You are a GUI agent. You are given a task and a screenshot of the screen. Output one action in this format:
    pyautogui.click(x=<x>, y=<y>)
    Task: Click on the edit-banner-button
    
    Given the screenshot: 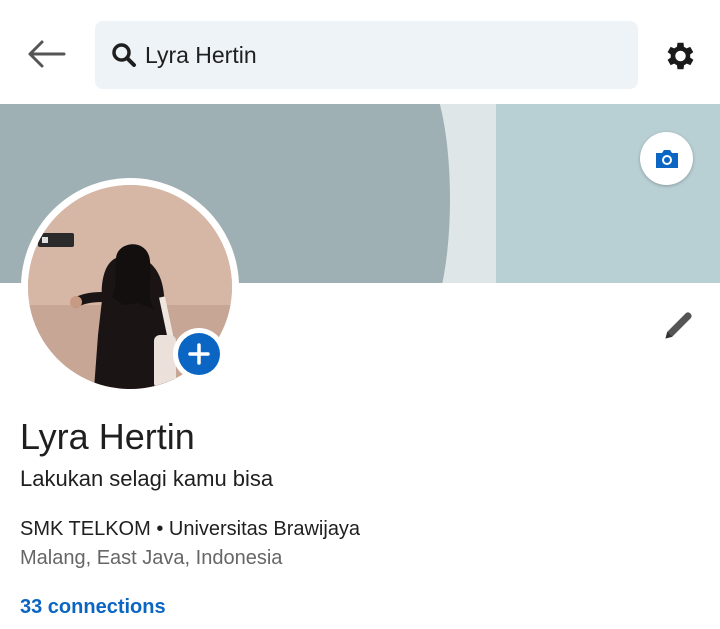 What is the action you would take?
    pyautogui.click(x=666, y=158)
    